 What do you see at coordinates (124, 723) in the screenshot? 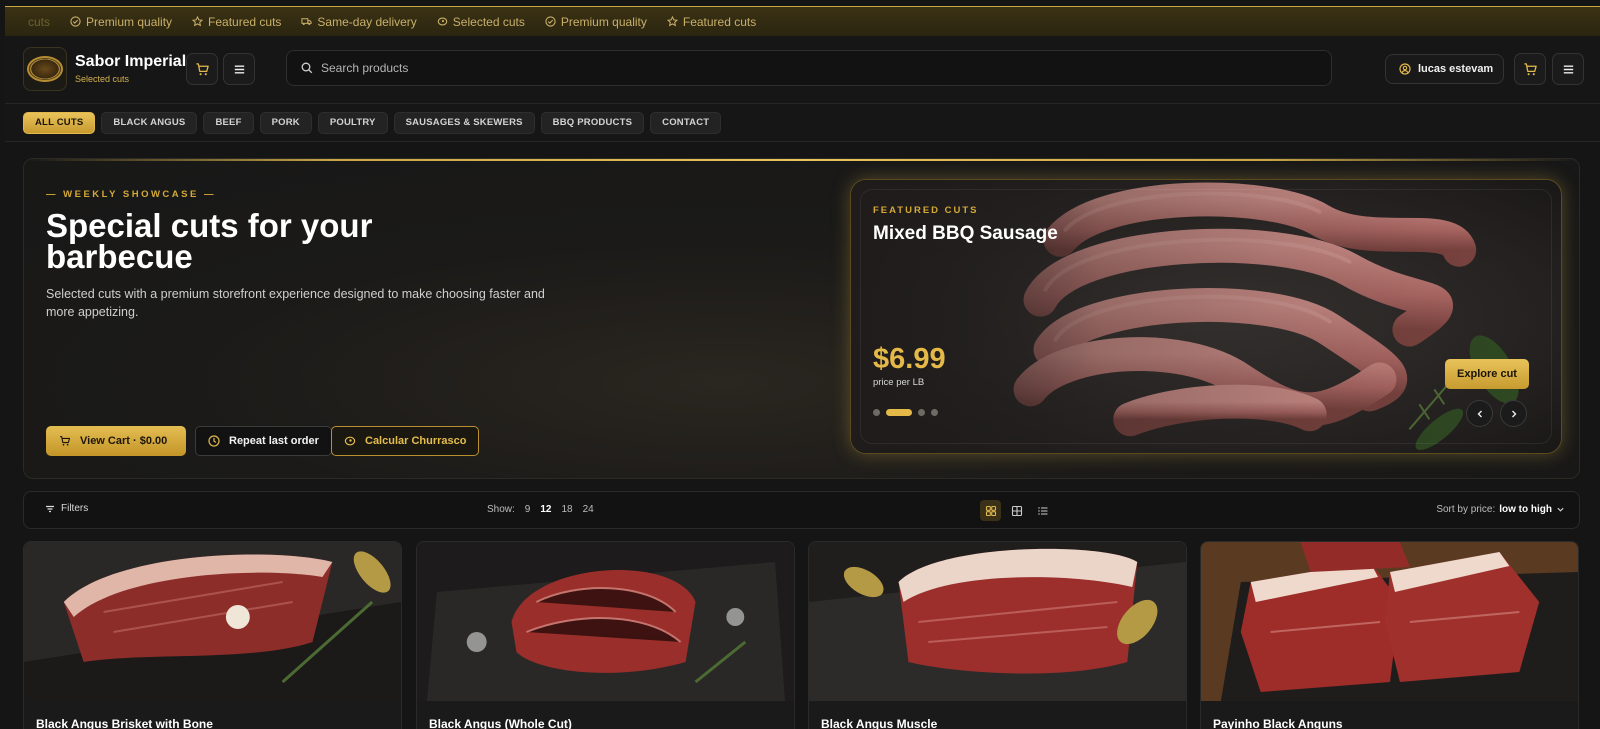
I see `product-name: Black Angus Brisket with Bone` at bounding box center [124, 723].